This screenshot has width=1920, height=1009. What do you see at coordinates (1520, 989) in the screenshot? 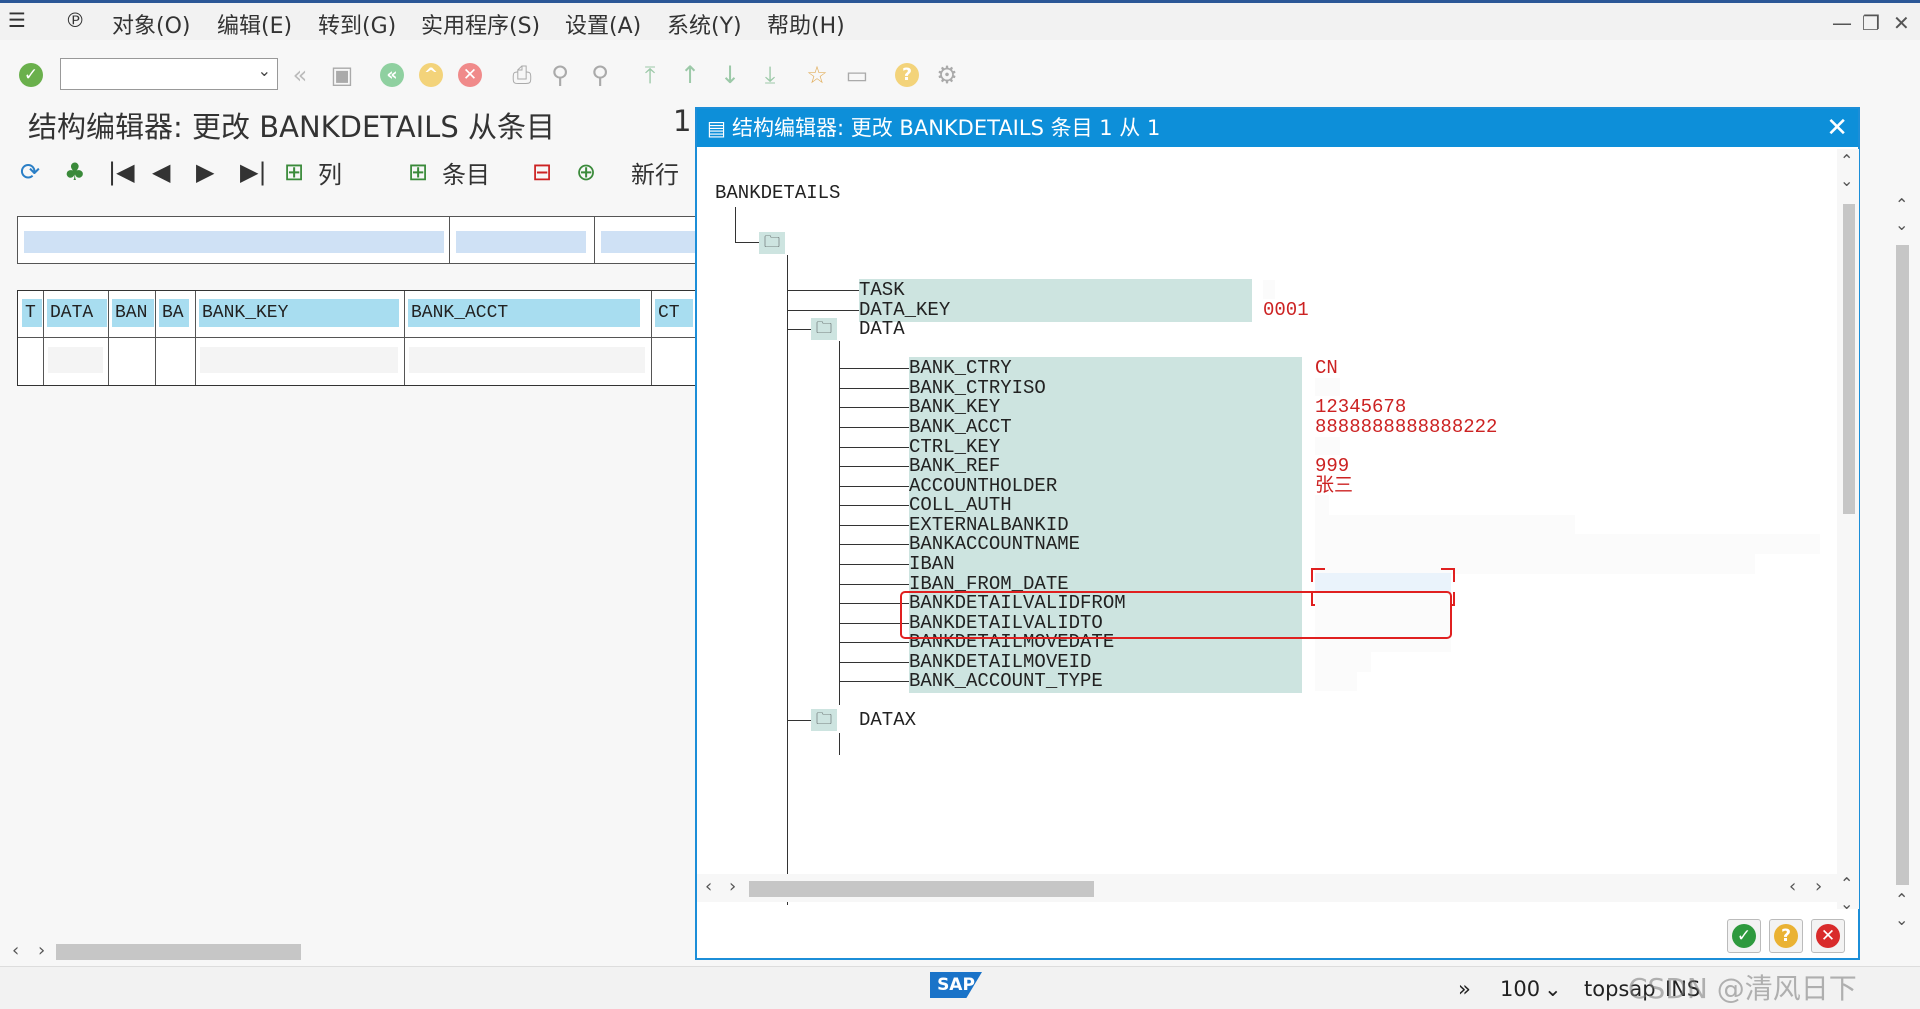
I see `zoom-level: 100` at bounding box center [1520, 989].